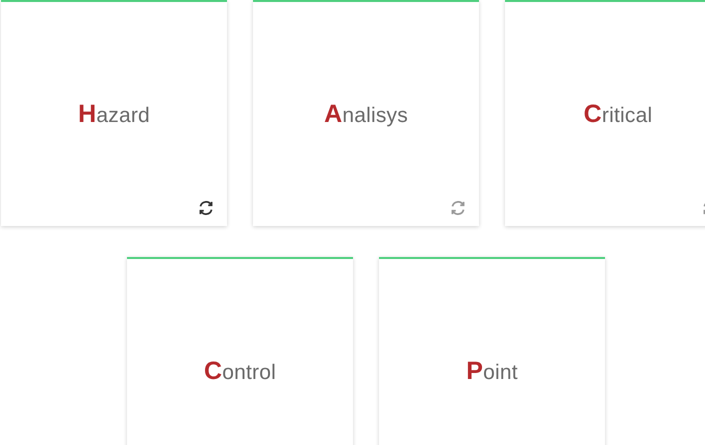  Describe the element at coordinates (240, 371) in the screenshot. I see `card-title: Control` at that location.